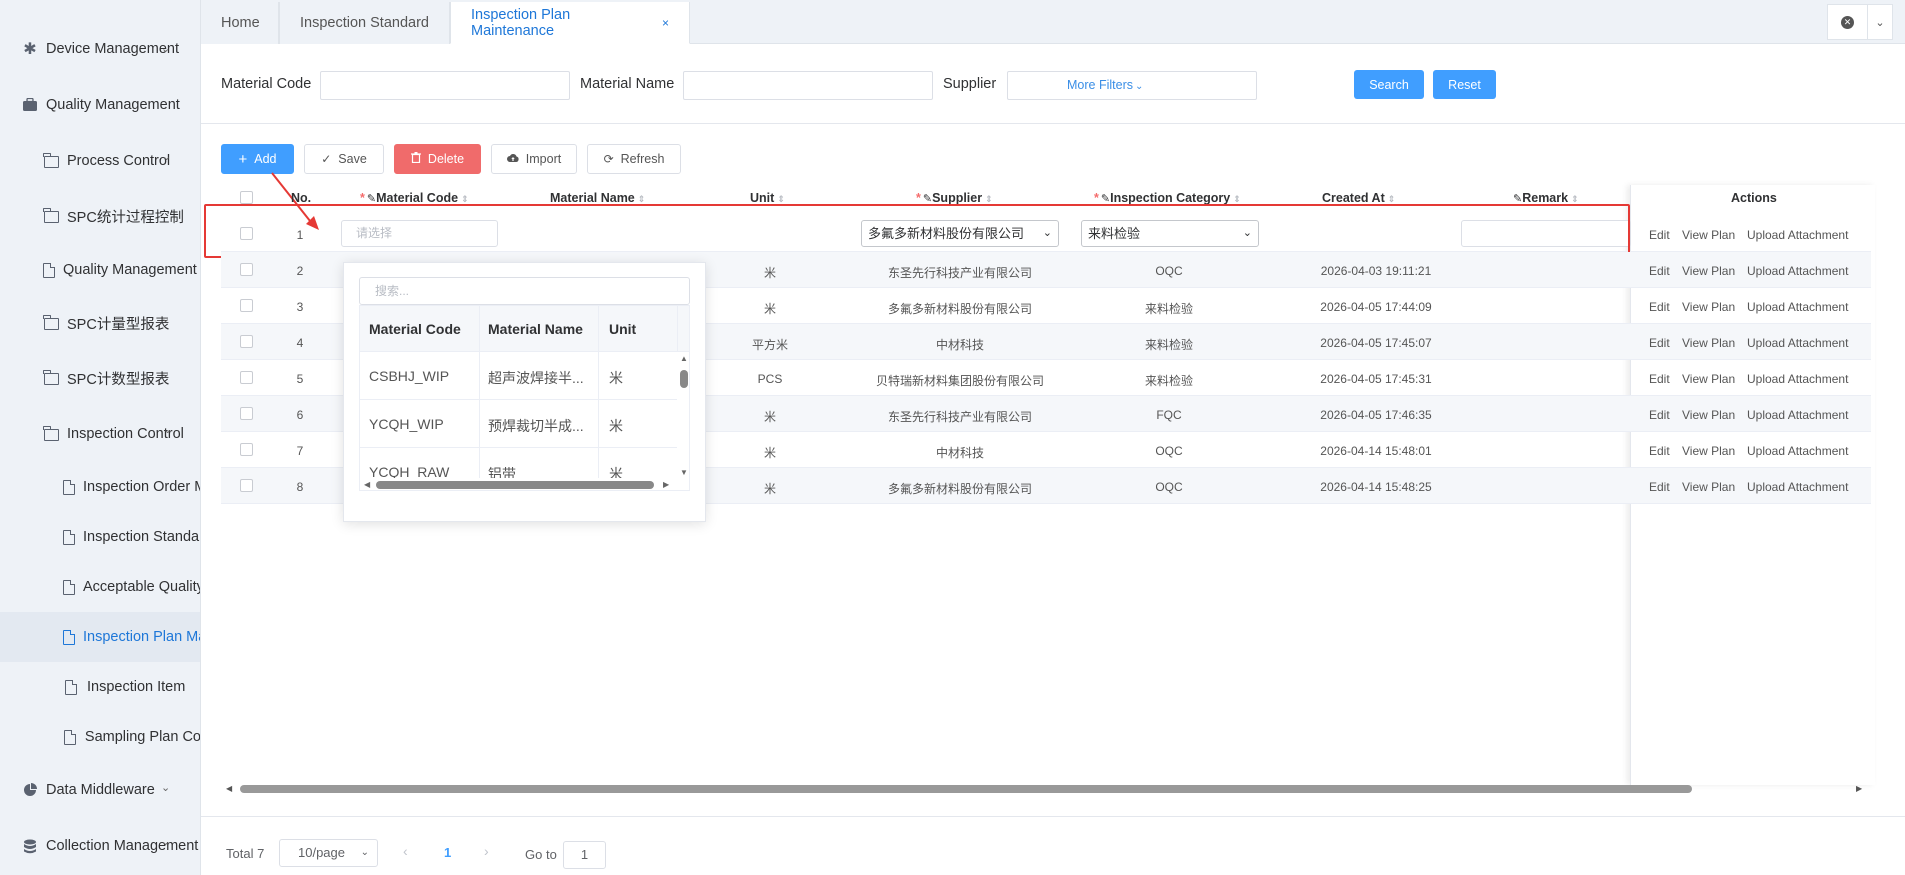 This screenshot has width=1905, height=875. Describe the element at coordinates (100, 49) in the screenshot. I see `sidebar-item-device-management: ✱ Device Management ⌄` at that location.